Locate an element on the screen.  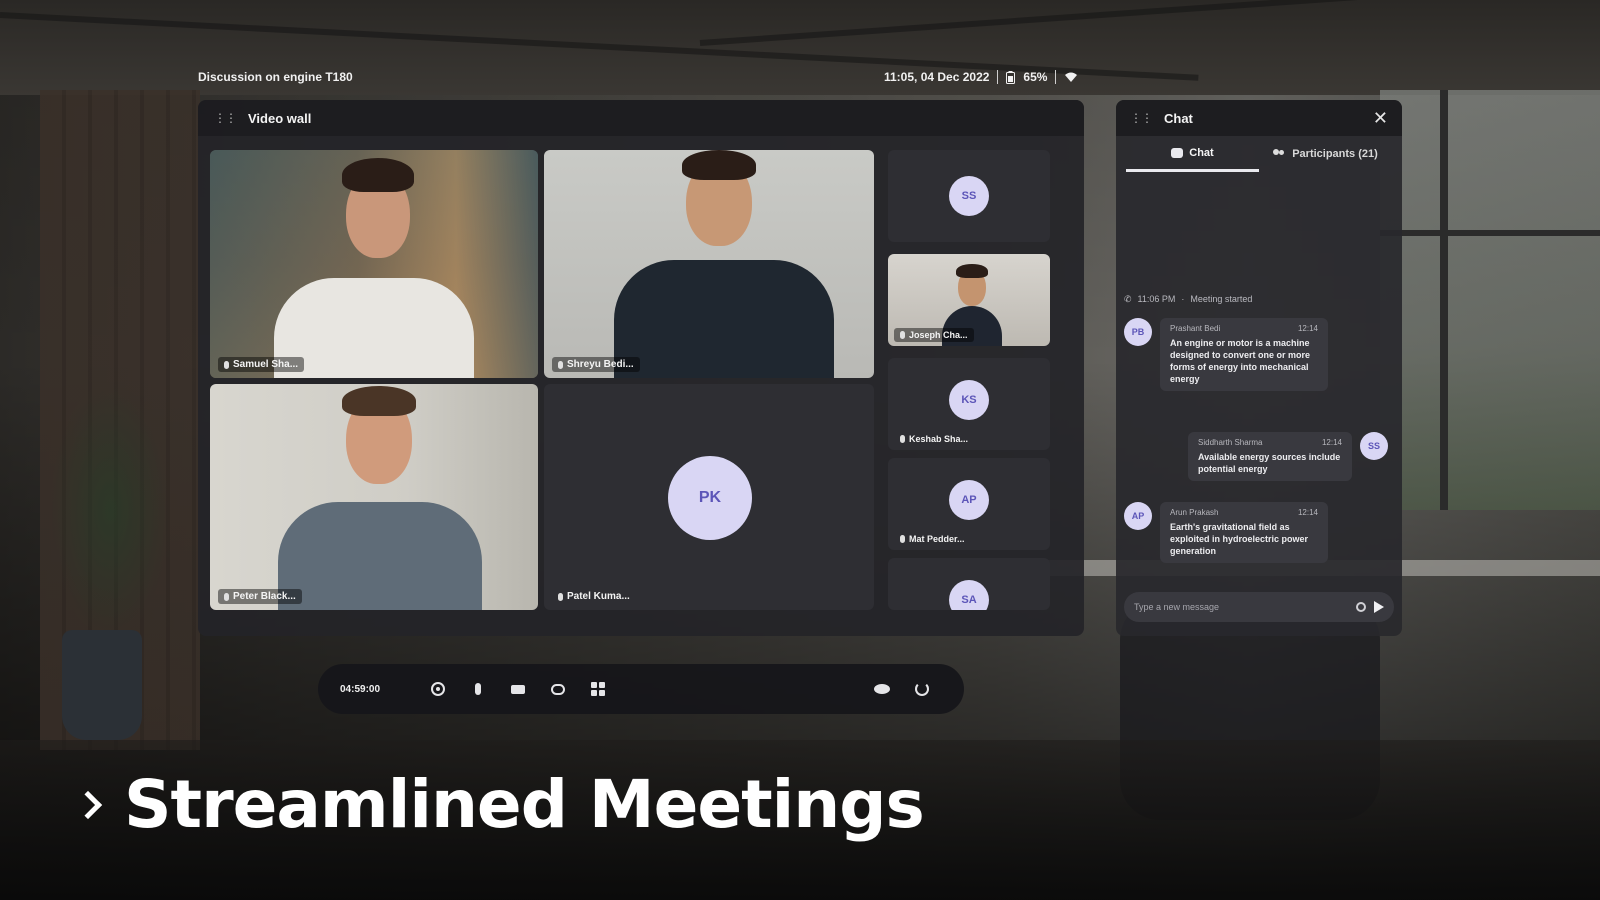
attachment-icon is located at coordinates (1361, 607).